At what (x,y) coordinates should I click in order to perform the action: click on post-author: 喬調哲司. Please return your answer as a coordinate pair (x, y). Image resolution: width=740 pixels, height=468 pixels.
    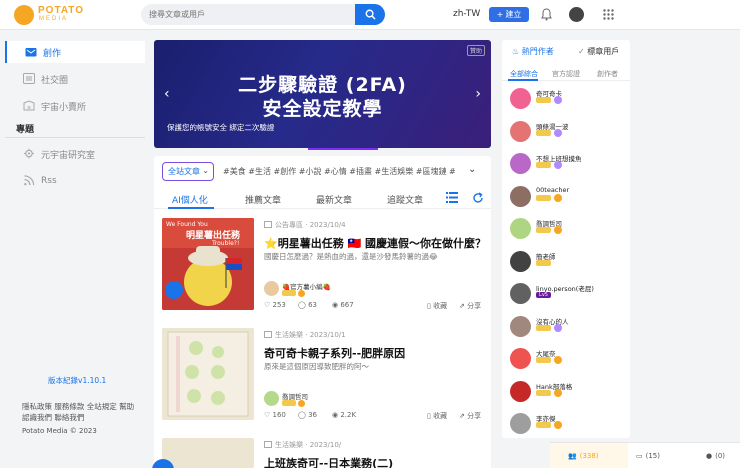
    Looking at the image, I should click on (324, 401).